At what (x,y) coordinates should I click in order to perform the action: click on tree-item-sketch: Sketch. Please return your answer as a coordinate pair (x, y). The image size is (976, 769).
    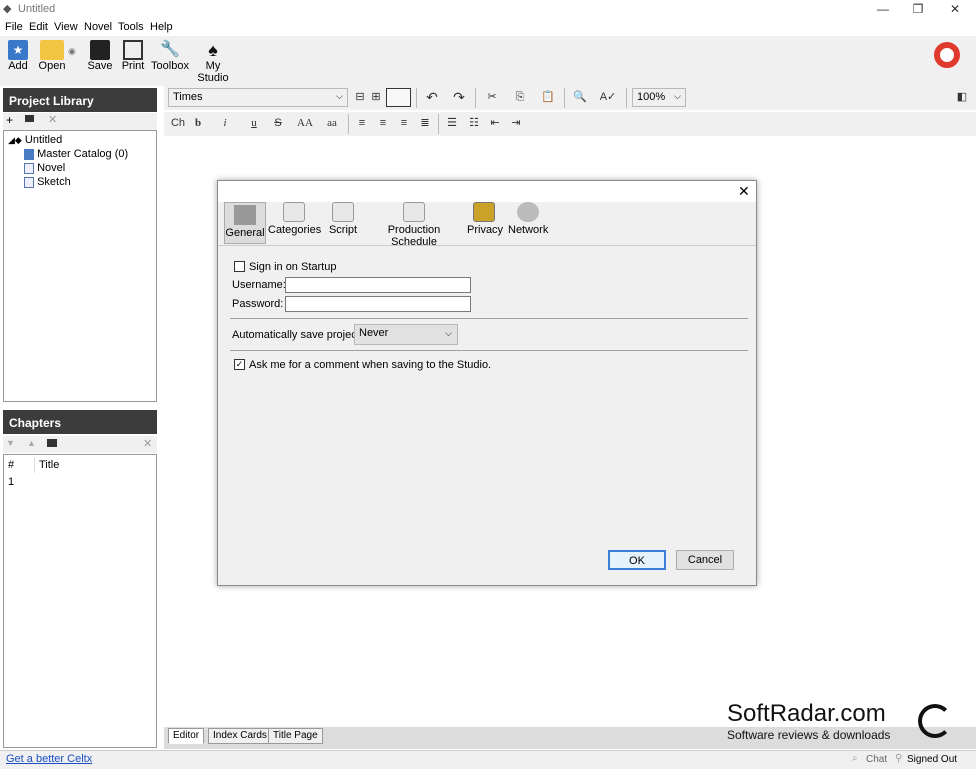
    Looking at the image, I should click on (47, 182).